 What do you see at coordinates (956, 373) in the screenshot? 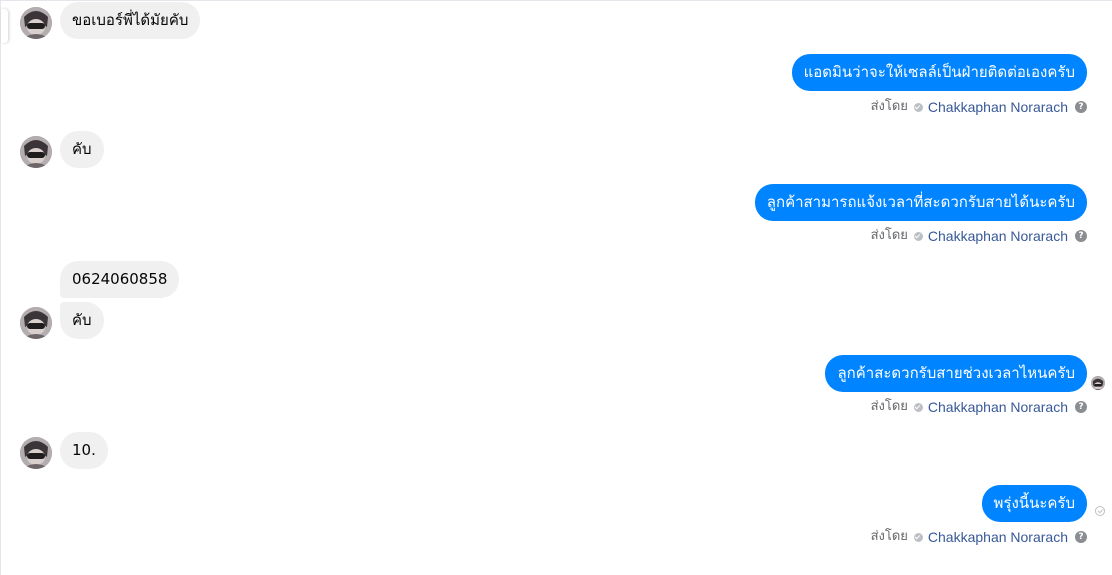
I see `outgoing-message: ลูกค้าสะดวกรับสายช่วงเวลาไหนครับ` at bounding box center [956, 373].